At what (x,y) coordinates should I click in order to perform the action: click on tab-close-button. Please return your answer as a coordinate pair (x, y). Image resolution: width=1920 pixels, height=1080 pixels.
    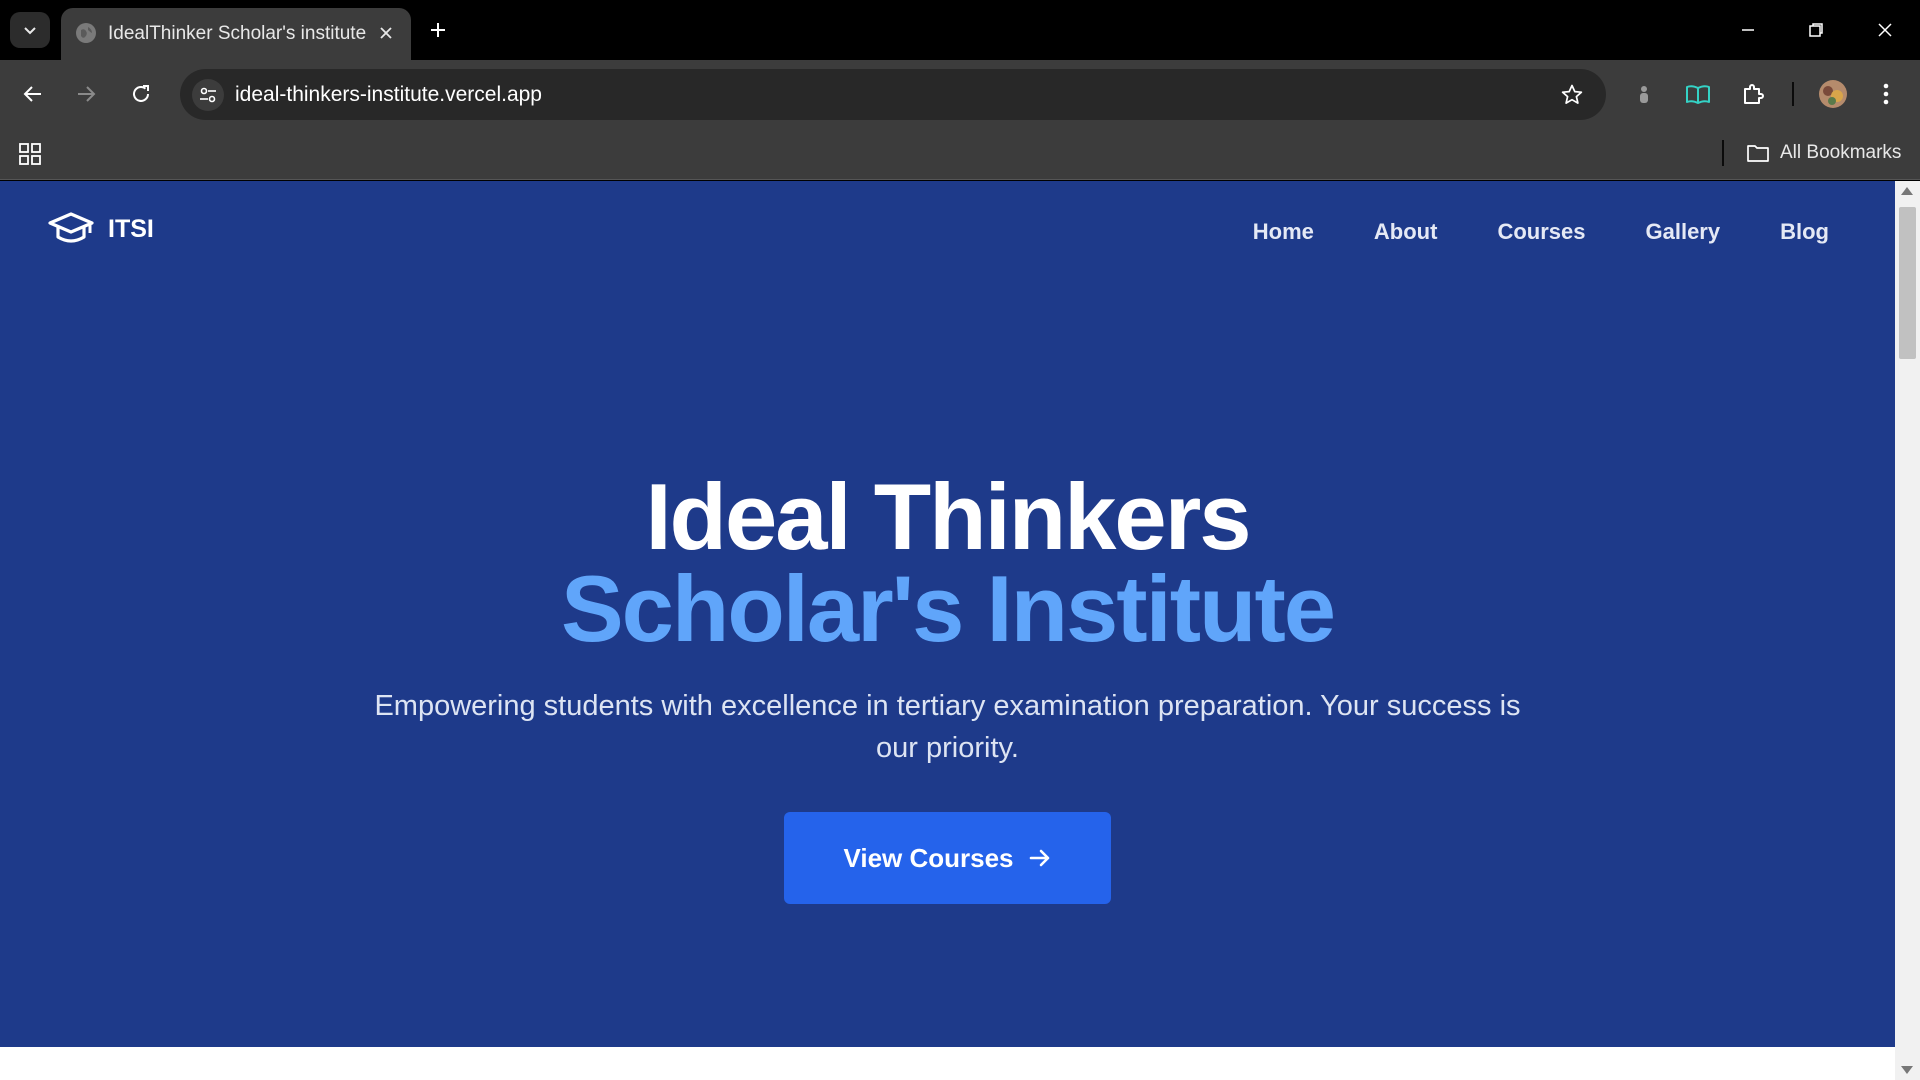
    Looking at the image, I should click on (386, 33).